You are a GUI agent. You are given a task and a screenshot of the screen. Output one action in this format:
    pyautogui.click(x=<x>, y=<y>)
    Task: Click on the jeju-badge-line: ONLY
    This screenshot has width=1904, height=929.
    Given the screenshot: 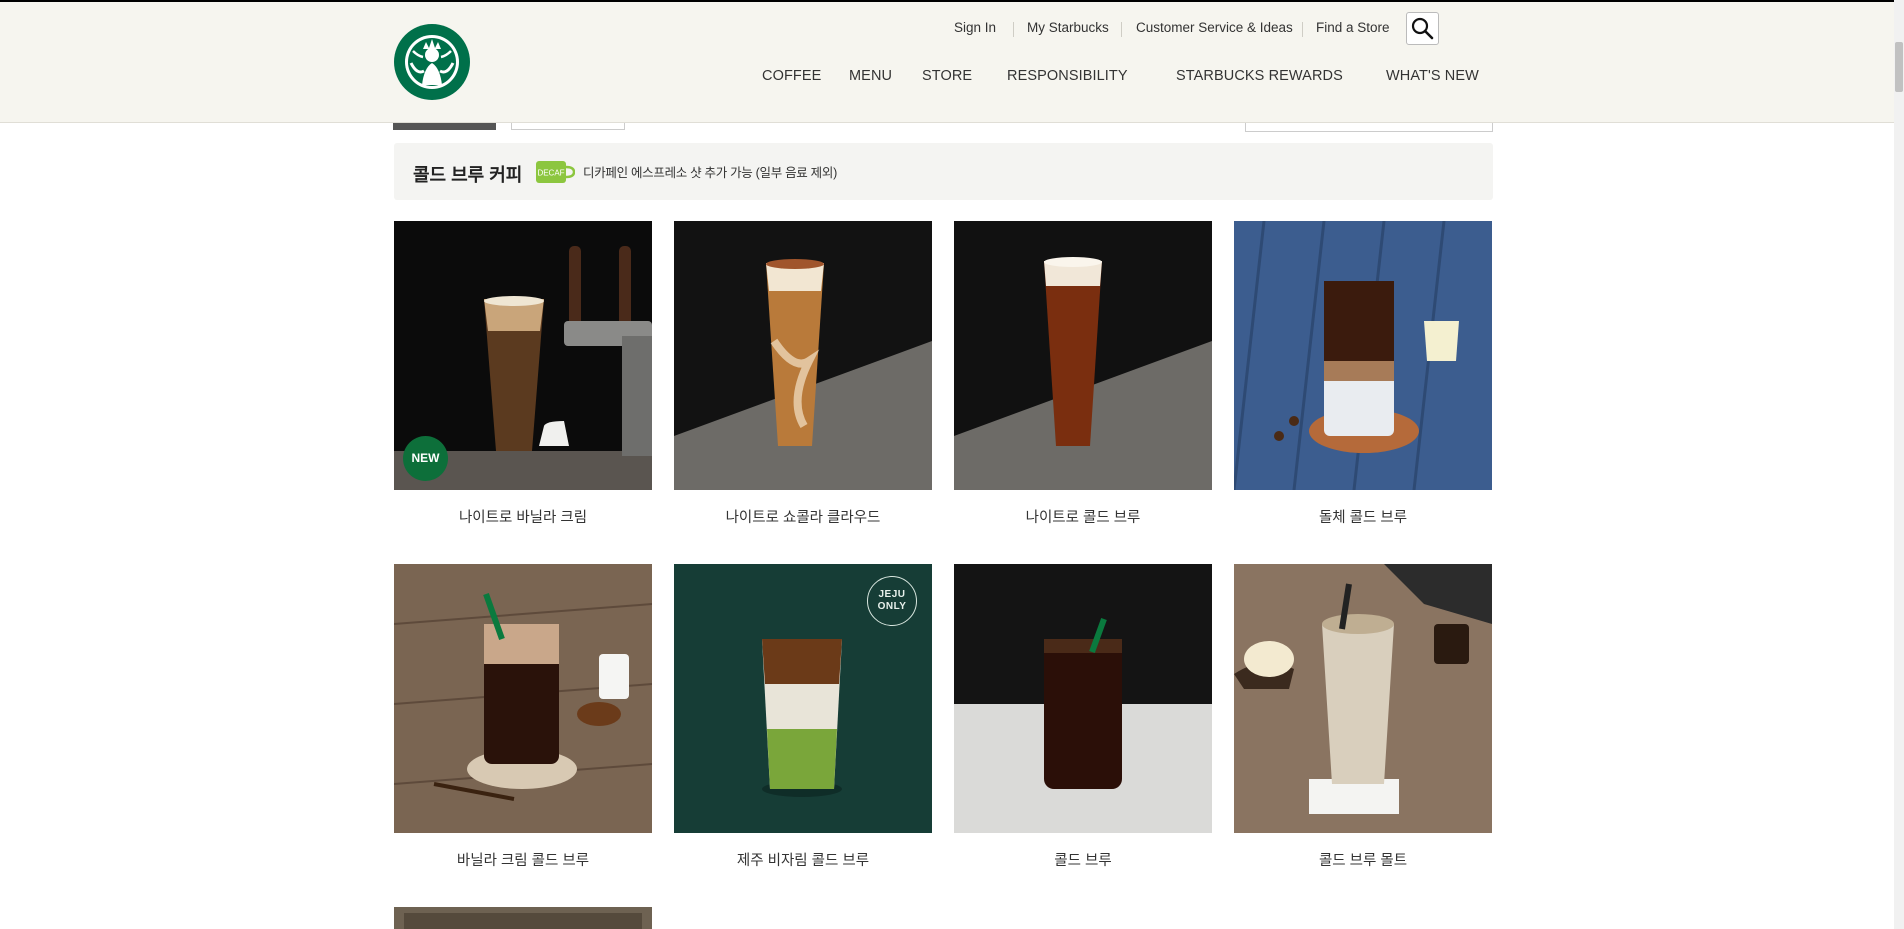 What is the action you would take?
    pyautogui.click(x=892, y=606)
    